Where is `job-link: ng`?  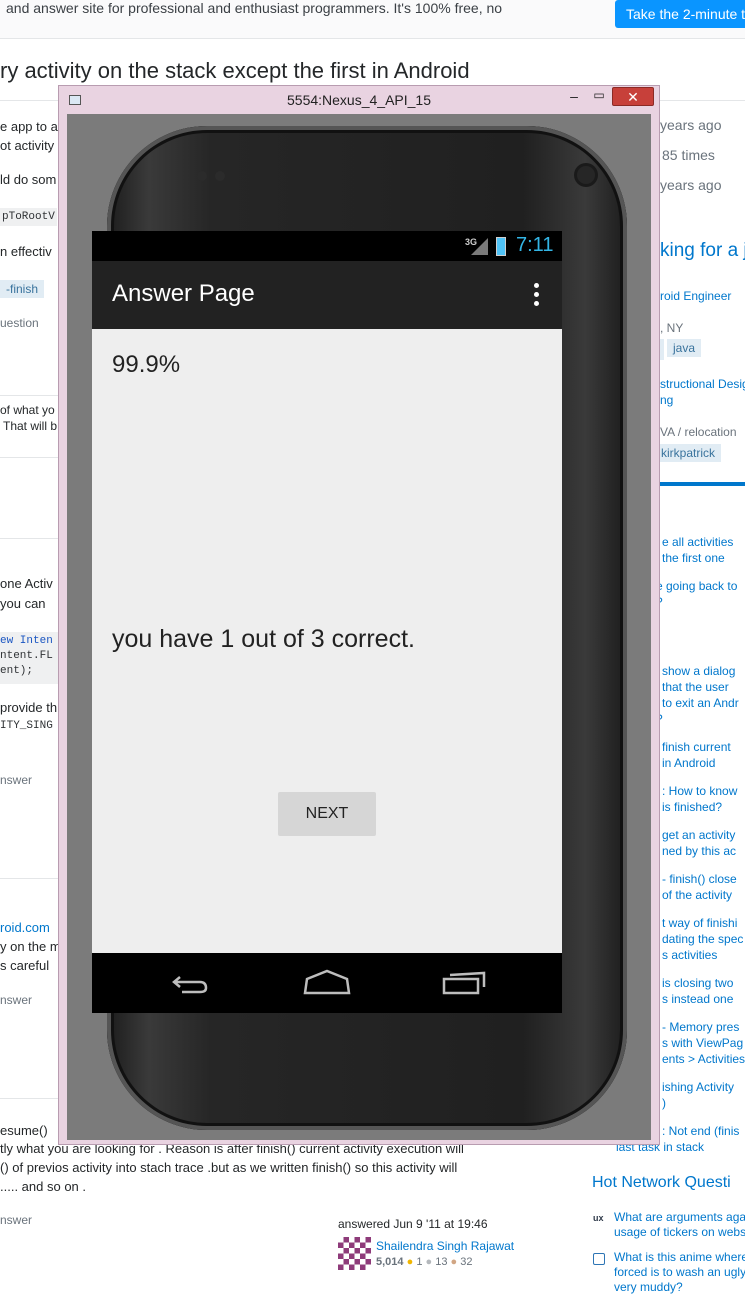 job-link: ng is located at coordinates (666, 400).